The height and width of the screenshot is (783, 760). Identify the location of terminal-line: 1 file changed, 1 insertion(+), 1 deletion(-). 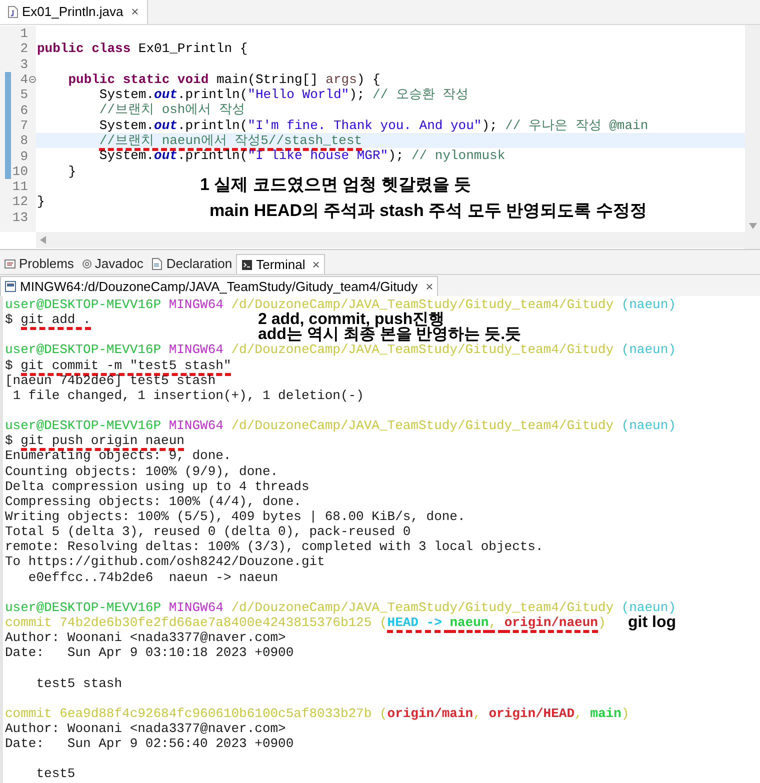
(188, 395).